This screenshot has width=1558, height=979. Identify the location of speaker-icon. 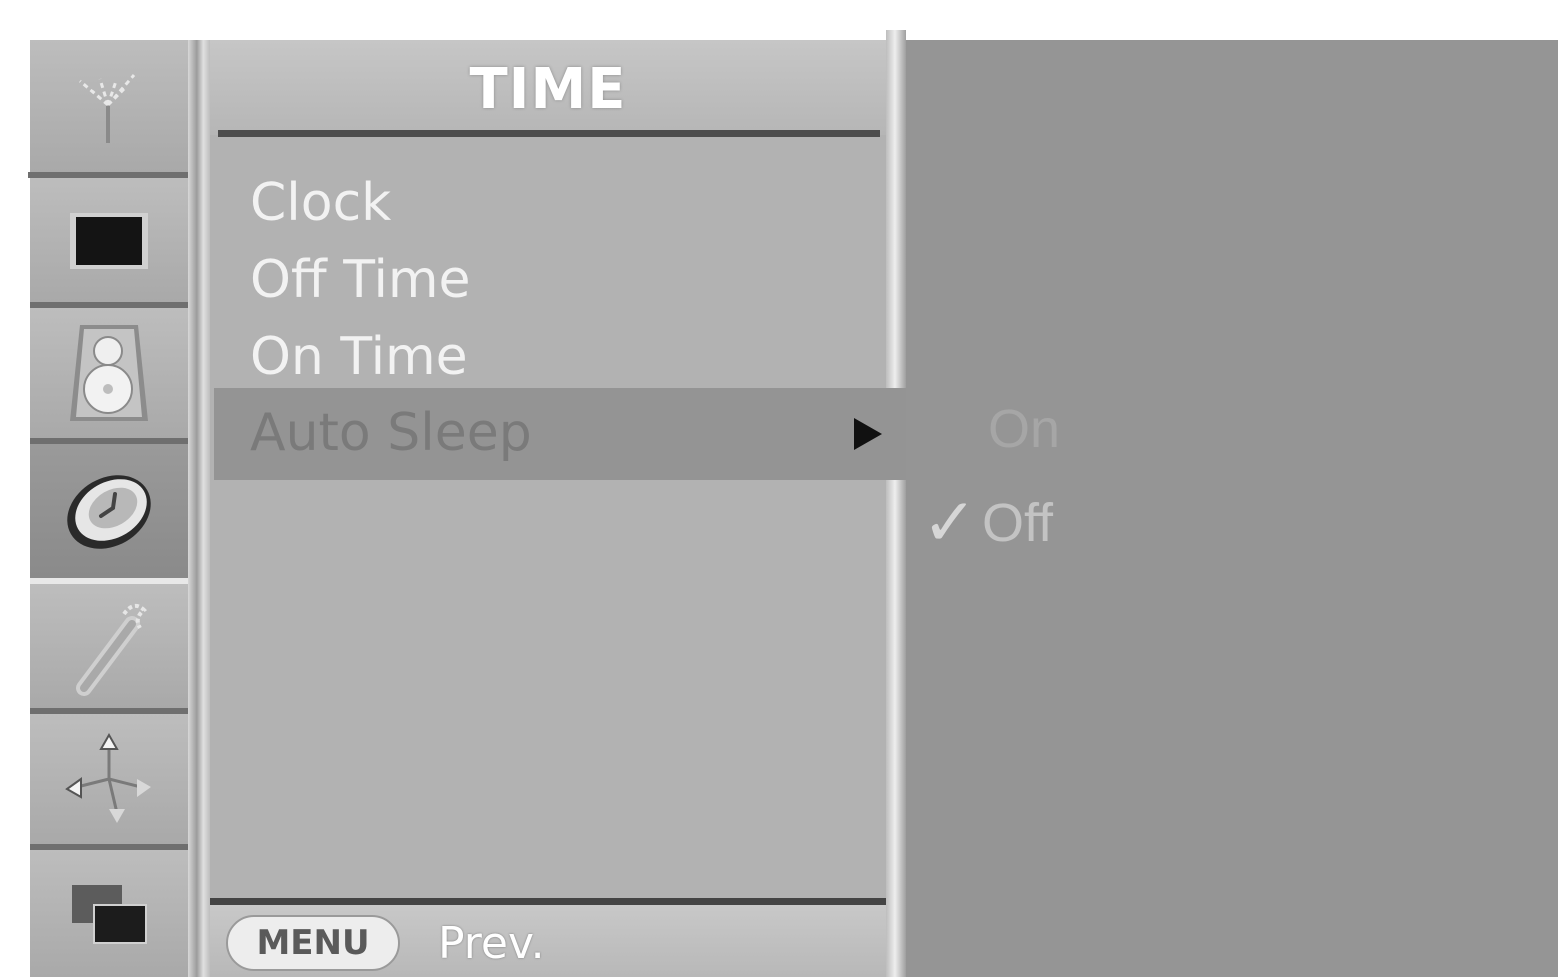
(109, 373).